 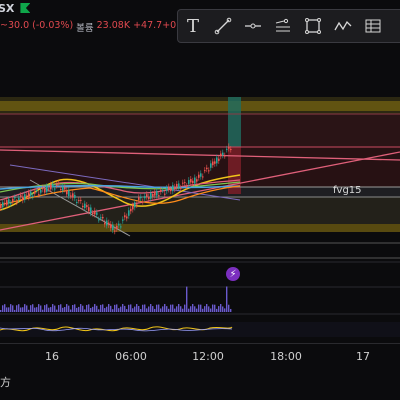 What do you see at coordinates (7, 8) in the screenshot?
I see `symbol-name: SX` at bounding box center [7, 8].